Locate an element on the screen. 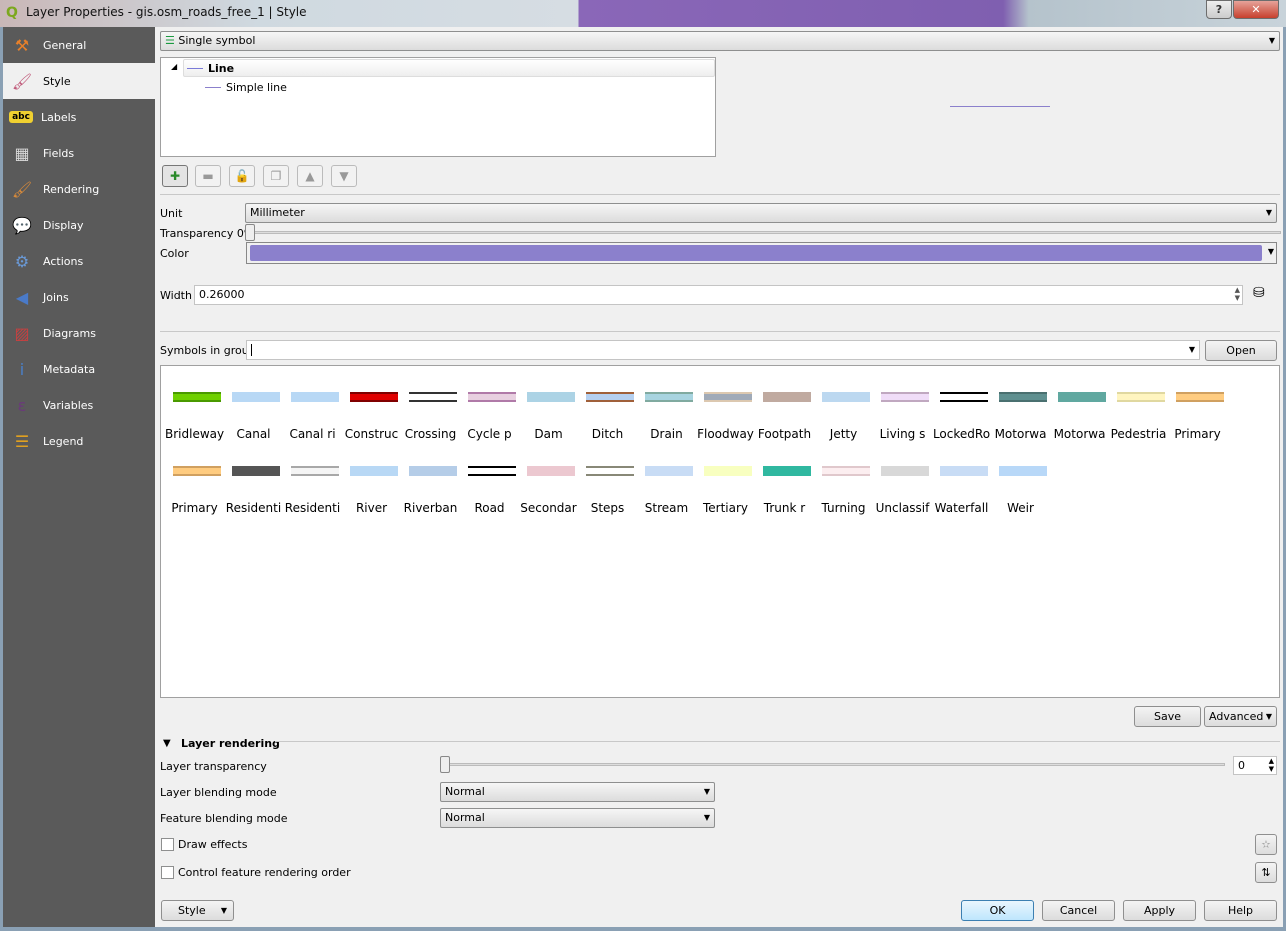  layer-rendering-title: Layer rendering is located at coordinates (230, 743).